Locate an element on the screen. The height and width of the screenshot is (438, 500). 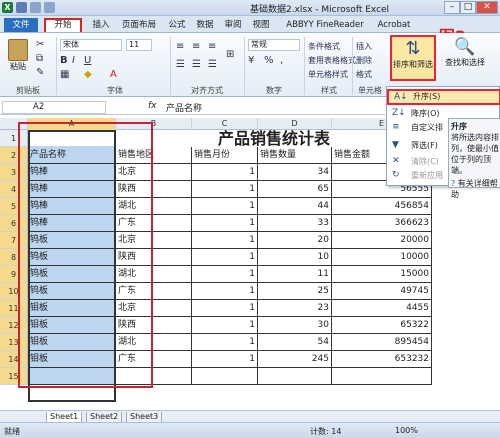
row-header: 6 is located at coordinates (14, 223).